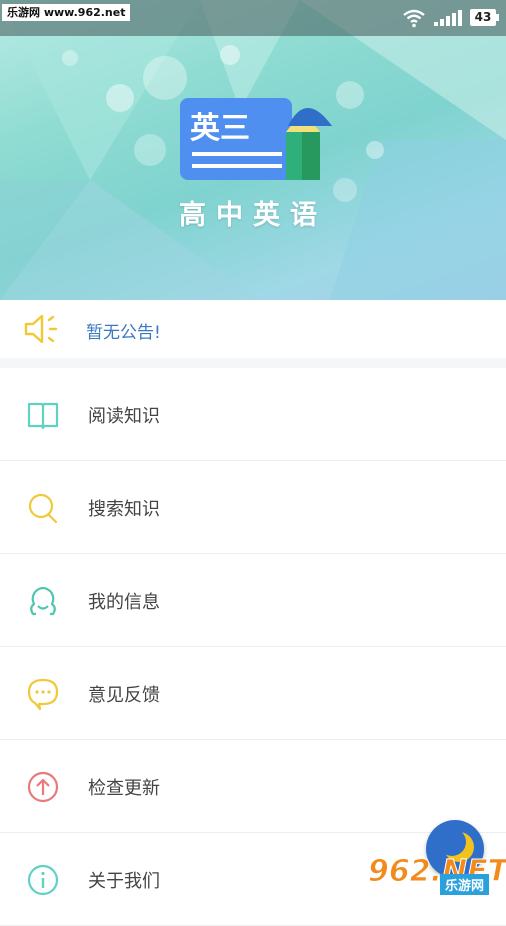  Describe the element at coordinates (414, 18) in the screenshot. I see `wifi-icon` at that location.